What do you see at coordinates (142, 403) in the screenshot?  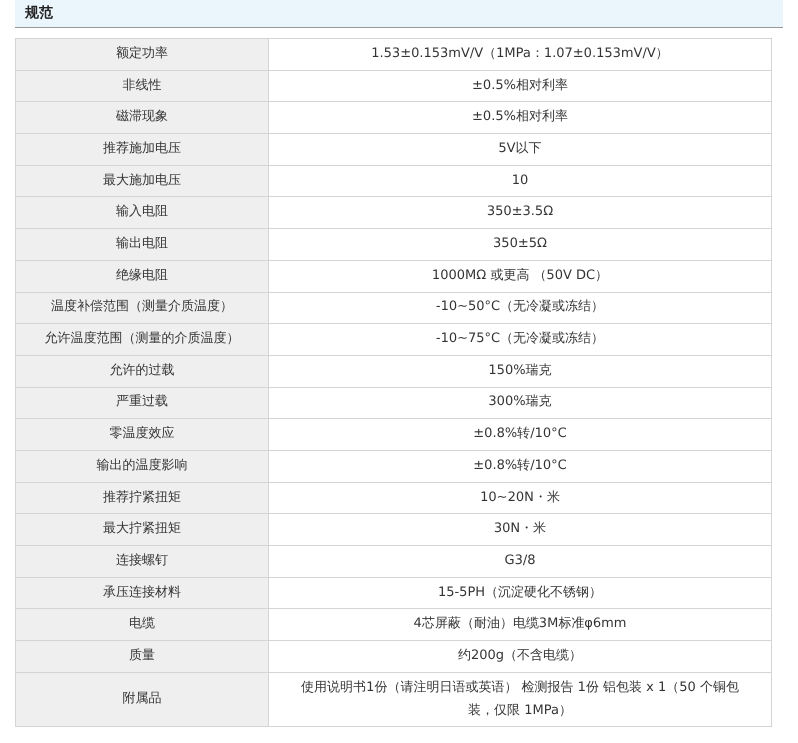 I see `spec-label: 严重过载` at bounding box center [142, 403].